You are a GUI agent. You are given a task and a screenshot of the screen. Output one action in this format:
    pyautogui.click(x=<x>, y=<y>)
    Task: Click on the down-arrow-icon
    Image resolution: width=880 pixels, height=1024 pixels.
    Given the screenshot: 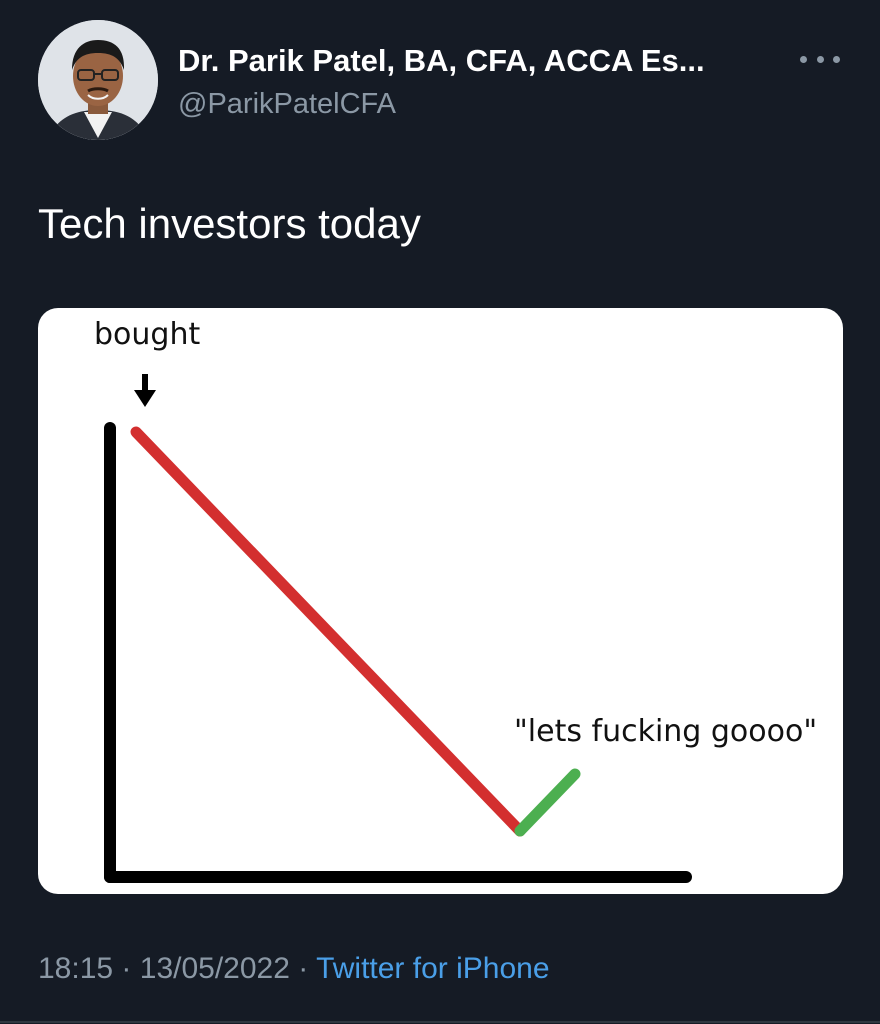 What is the action you would take?
    pyautogui.click(x=145, y=390)
    